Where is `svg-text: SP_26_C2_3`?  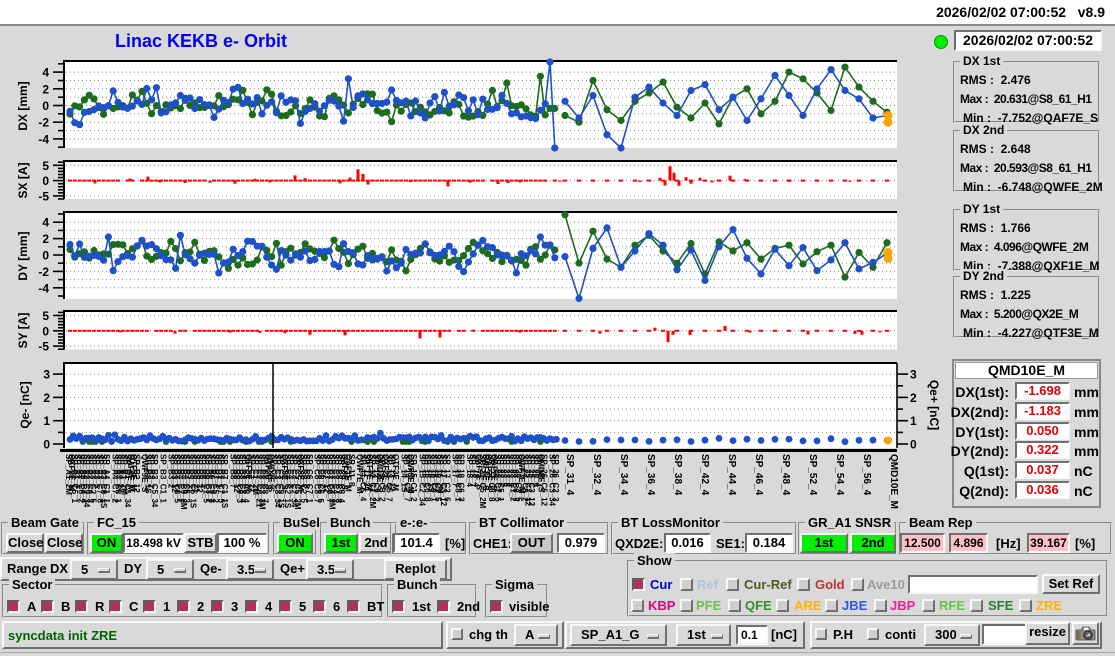 svg-text: SP_26_C2_3 is located at coordinates (555, 478).